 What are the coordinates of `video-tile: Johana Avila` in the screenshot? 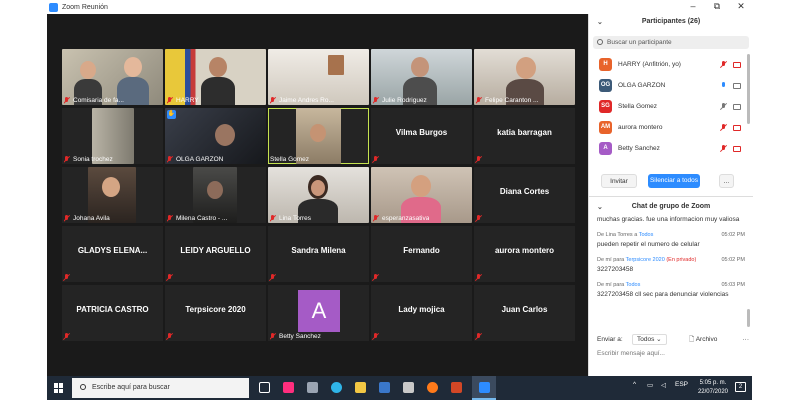 It's located at (112, 195).